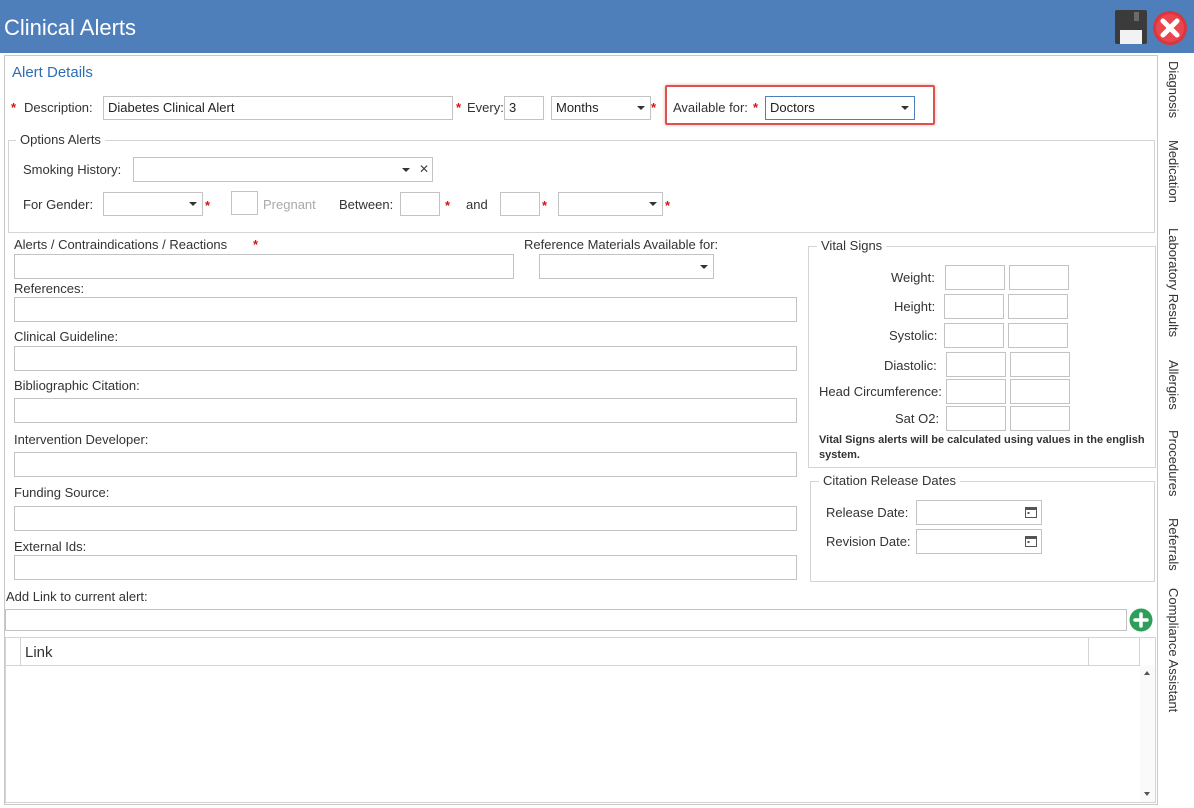 Image resolution: width=1194 pixels, height=808 pixels. I want to click on every-unit-select: Months, so click(601, 108).